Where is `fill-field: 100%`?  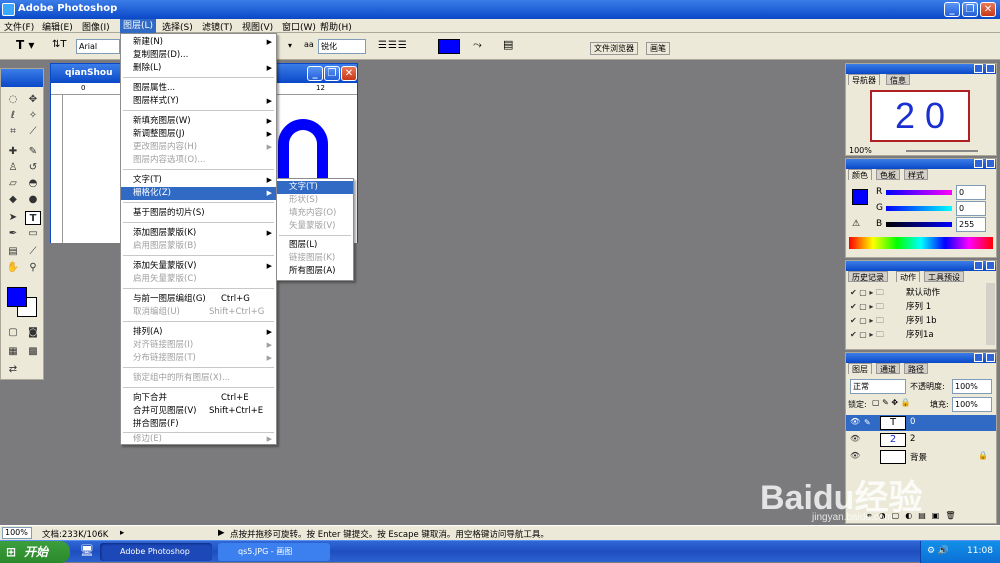 fill-field: 100% is located at coordinates (972, 404).